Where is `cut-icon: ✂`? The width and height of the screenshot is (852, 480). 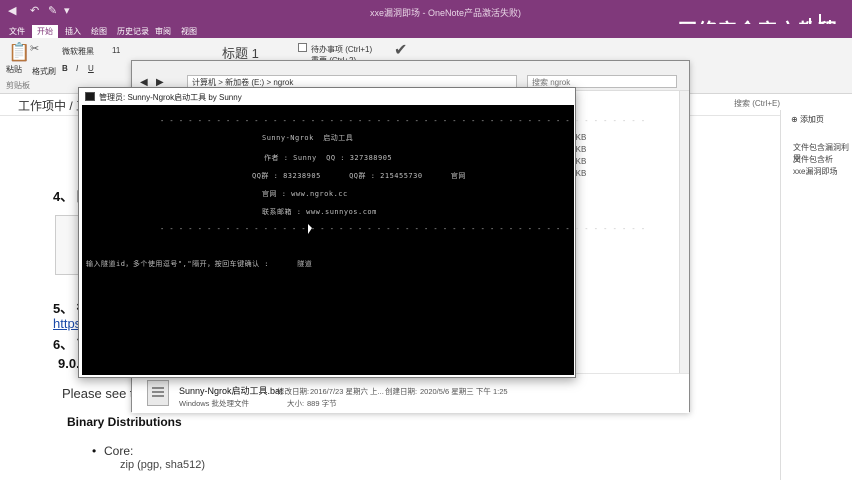
cut-icon: ✂ is located at coordinates (34, 48).